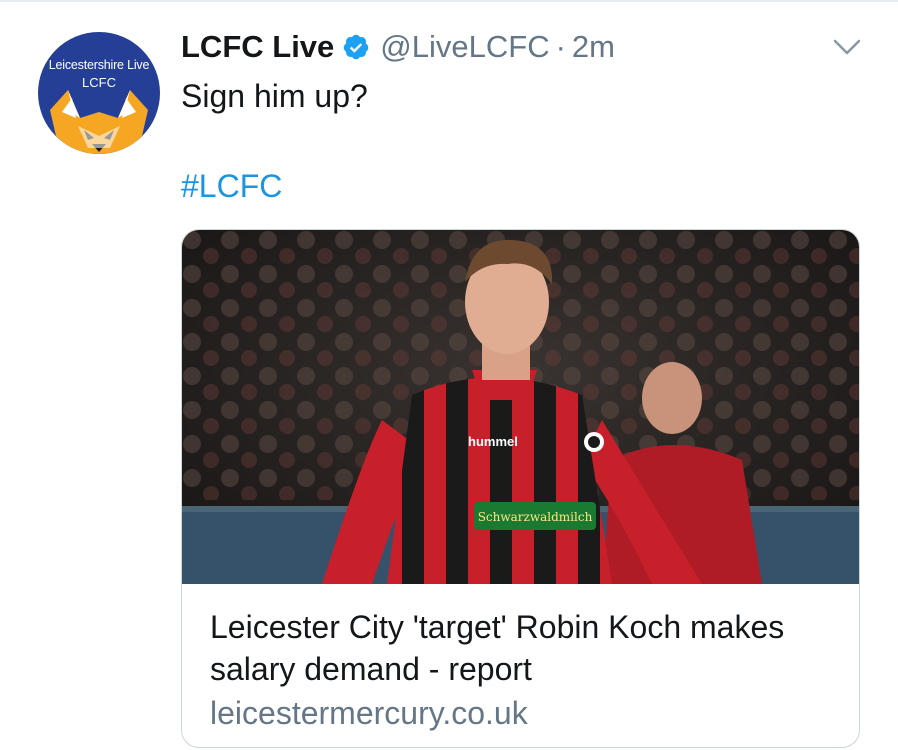 Image resolution: width=898 pixels, height=750 pixels. I want to click on hashtag-link: #LCFC, so click(231, 186).